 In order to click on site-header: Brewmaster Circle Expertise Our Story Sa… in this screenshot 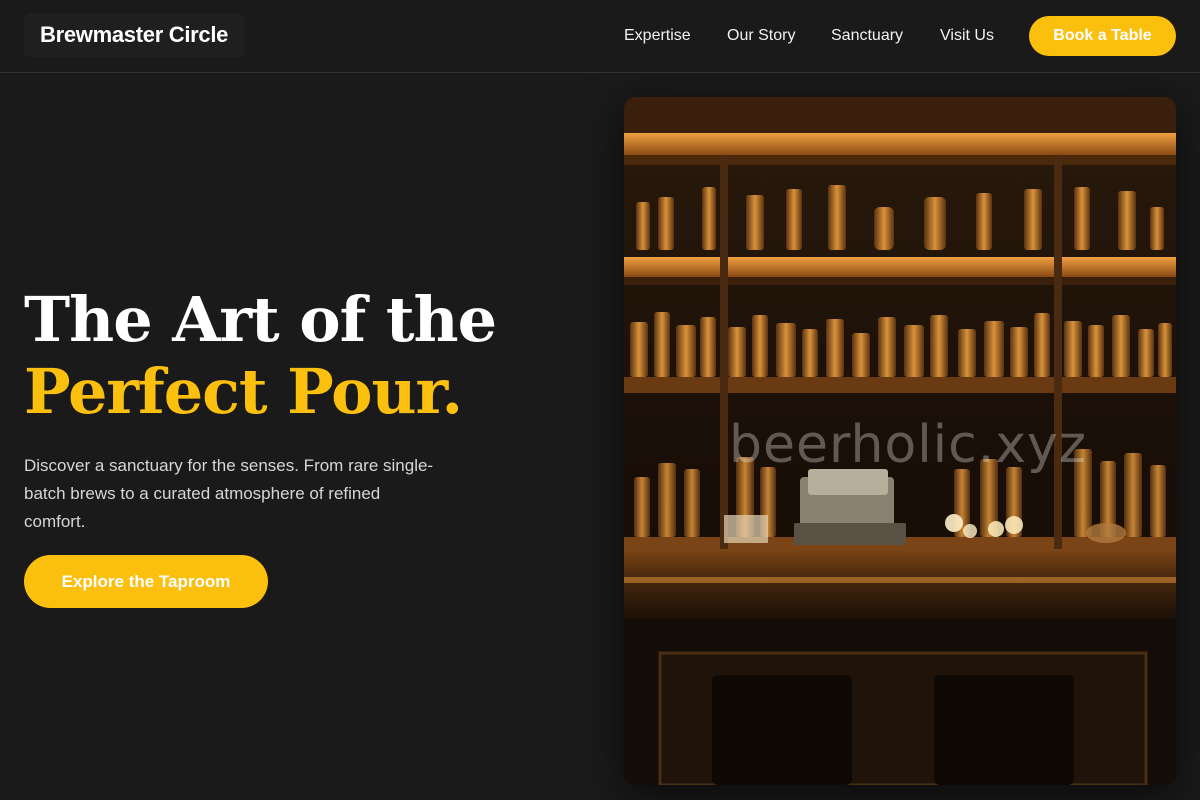, I will do `click(600, 36)`.